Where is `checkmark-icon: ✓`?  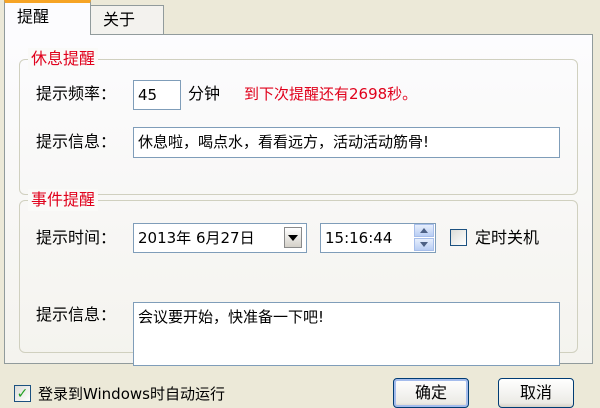
checkmark-icon: ✓ is located at coordinates (22, 393).